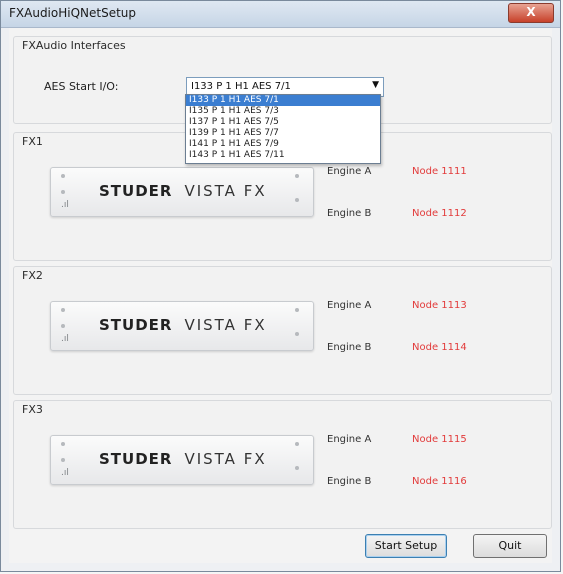 The height and width of the screenshot is (574, 563). What do you see at coordinates (349, 171) in the screenshot?
I see `fx1-engine-a-label: Engine A` at bounding box center [349, 171].